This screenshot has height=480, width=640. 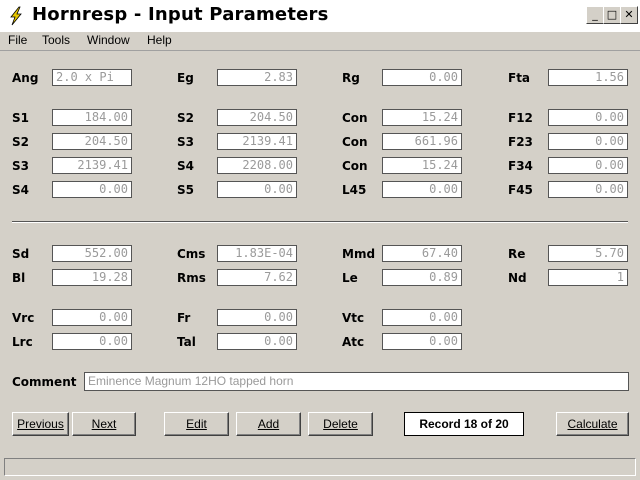 I want to click on delete-button: Delete, so click(x=340, y=424).